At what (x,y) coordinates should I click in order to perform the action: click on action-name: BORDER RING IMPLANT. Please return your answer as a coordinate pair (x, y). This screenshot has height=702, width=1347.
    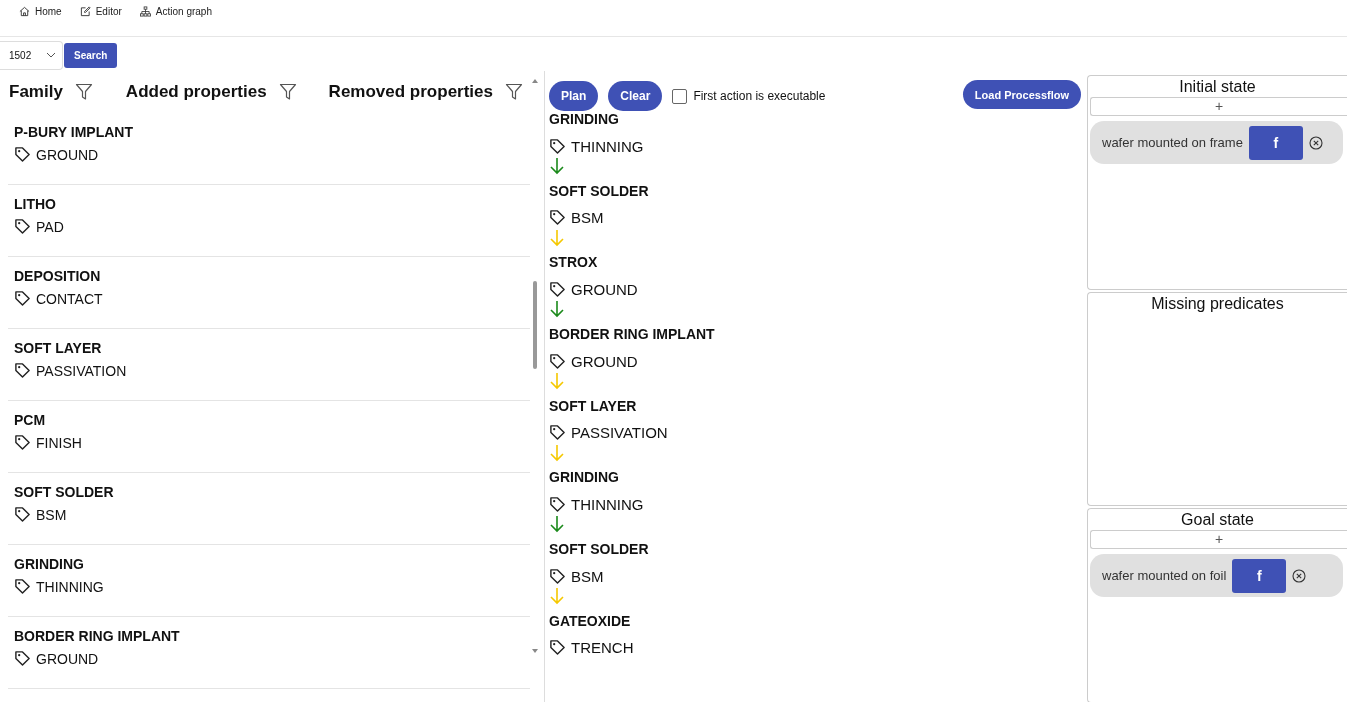
    Looking at the image, I should click on (632, 335).